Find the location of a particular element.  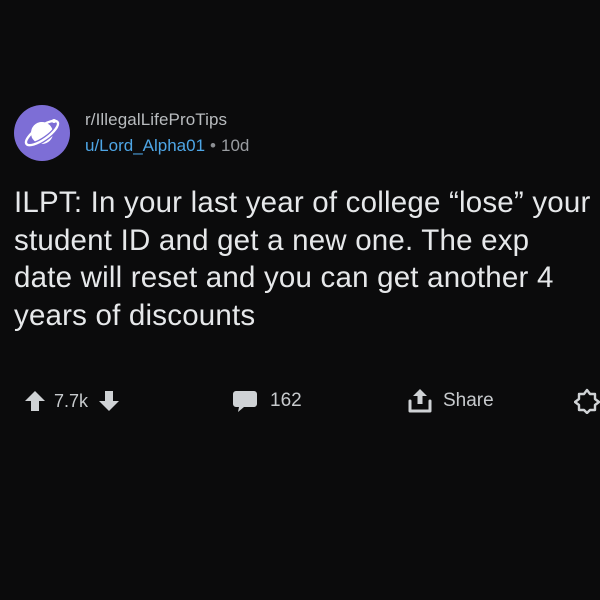

planet-icon is located at coordinates (42, 133).